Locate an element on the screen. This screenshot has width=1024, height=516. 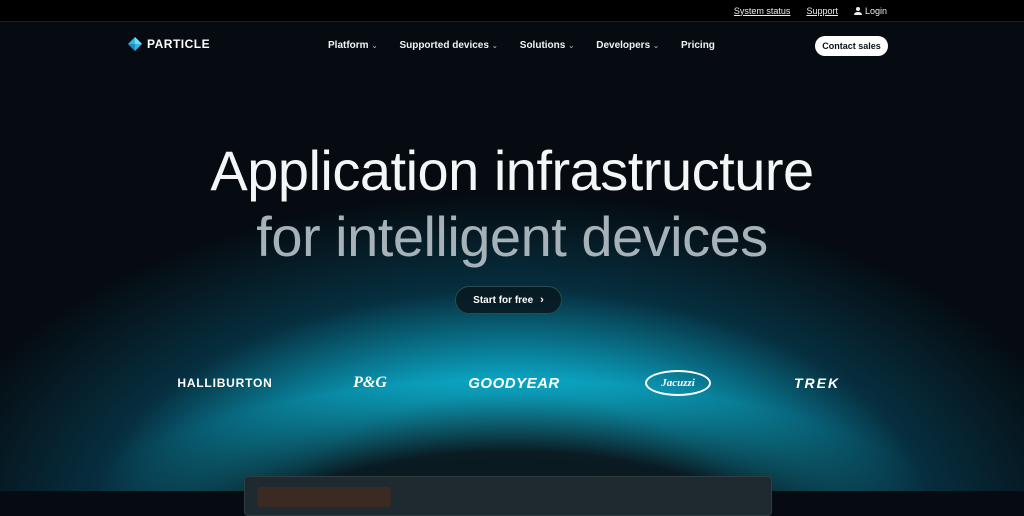
chevron-right-icon: › is located at coordinates (542, 300).